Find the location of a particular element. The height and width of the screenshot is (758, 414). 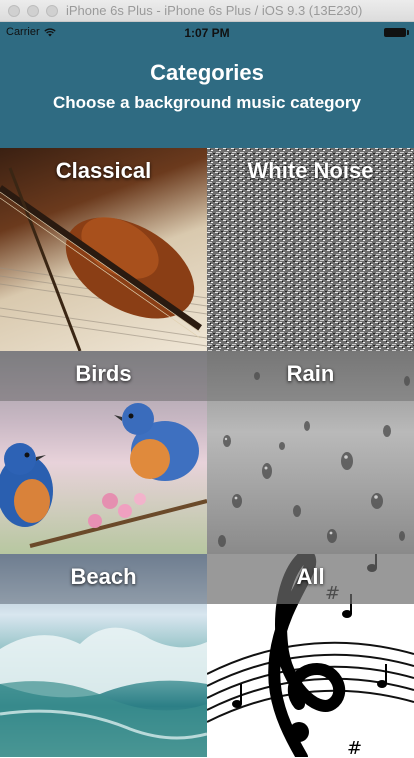

status-bar: Carrier 1:07 PM is located at coordinates (207, 32).